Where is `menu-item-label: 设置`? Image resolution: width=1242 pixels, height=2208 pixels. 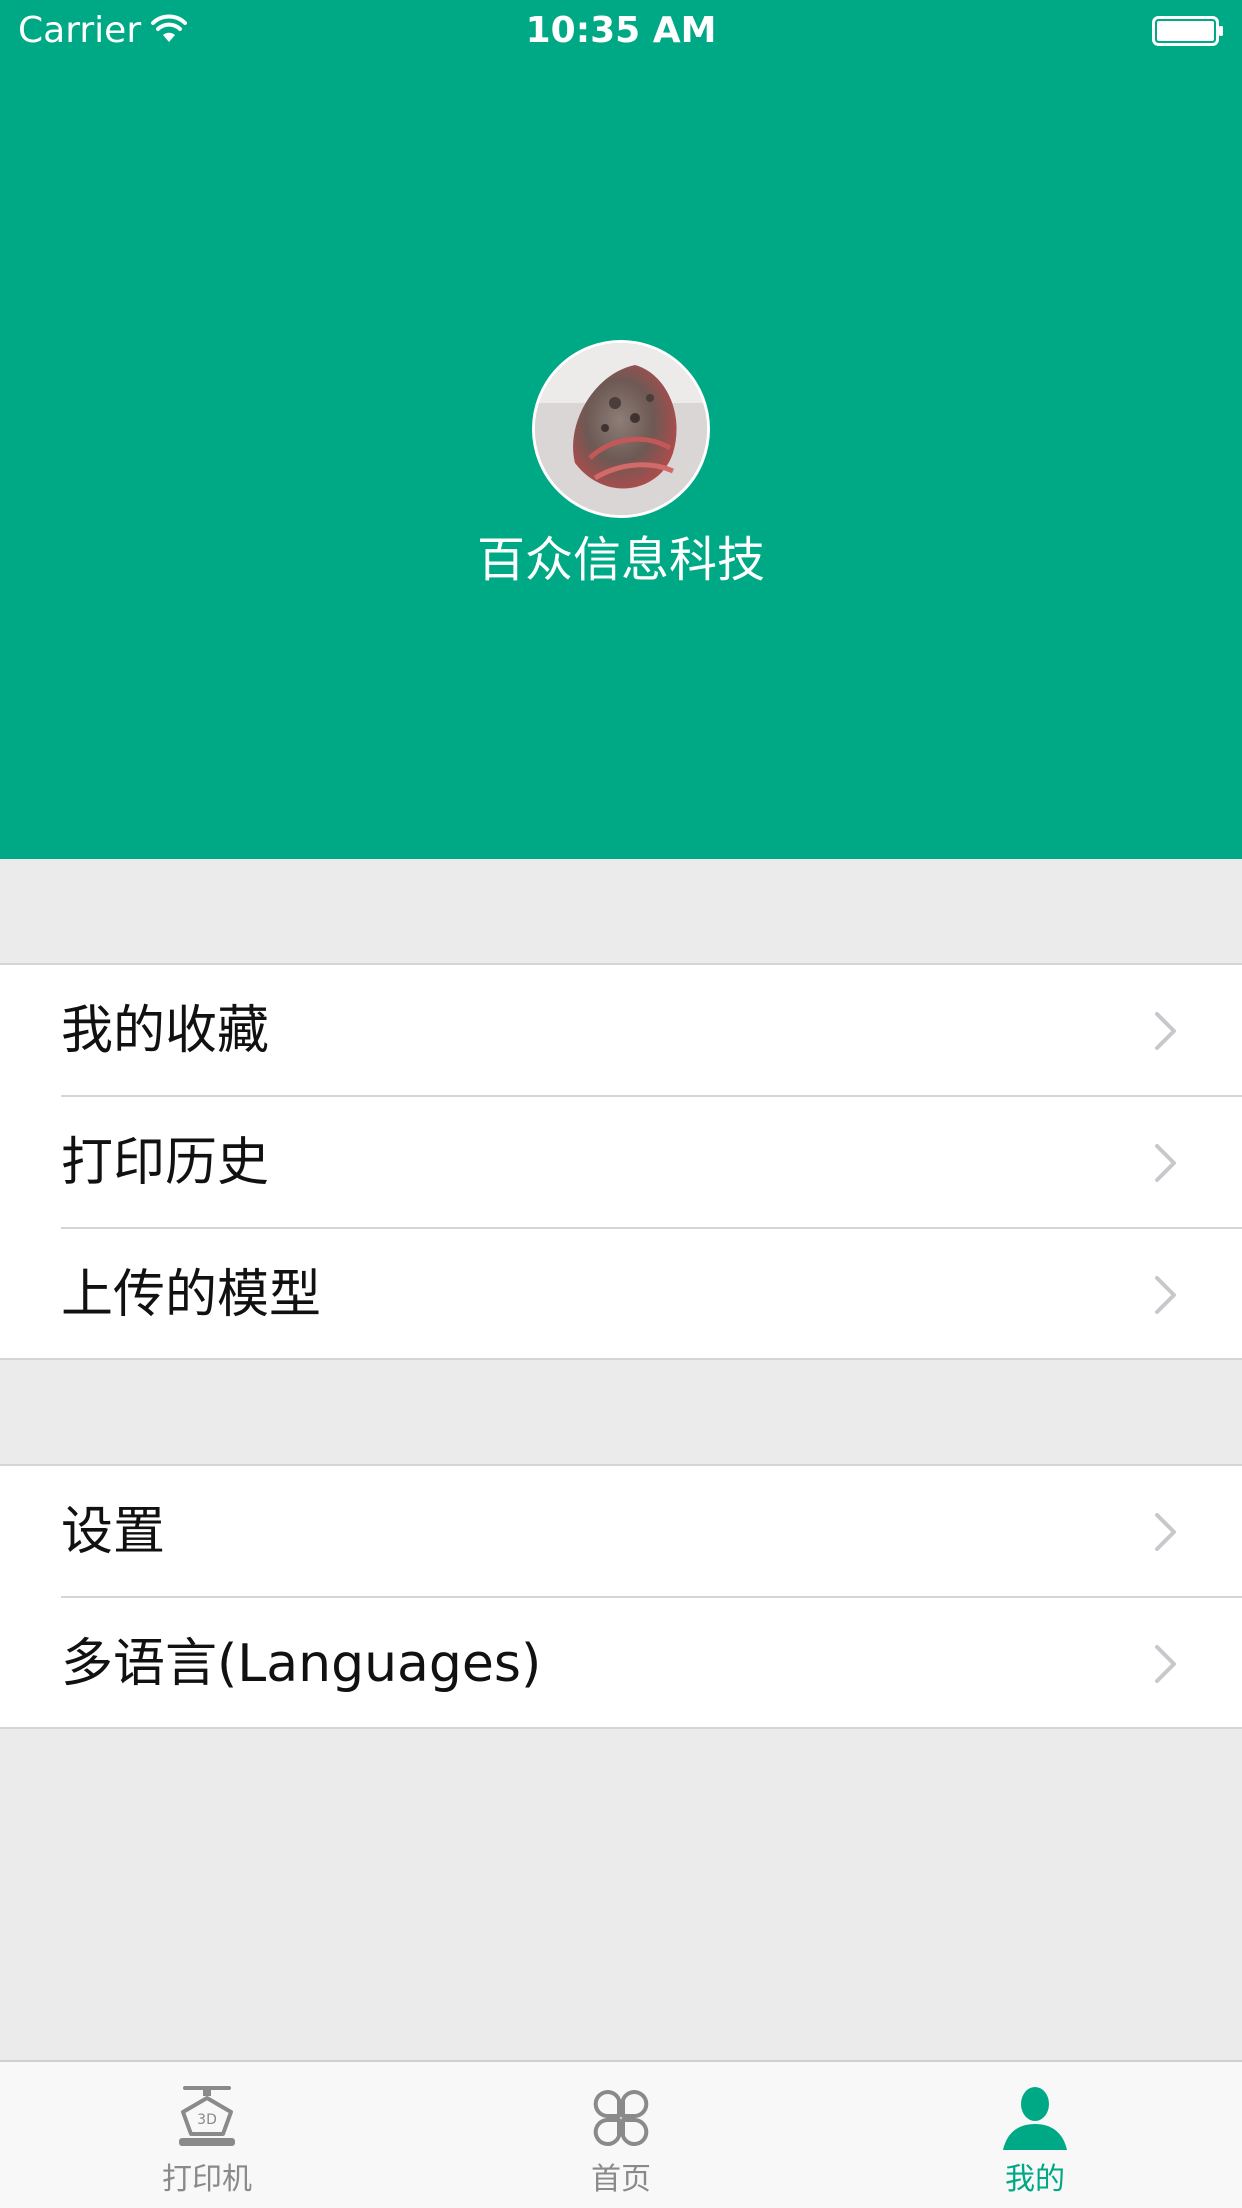
menu-item-label: 设置 is located at coordinates (113, 1532).